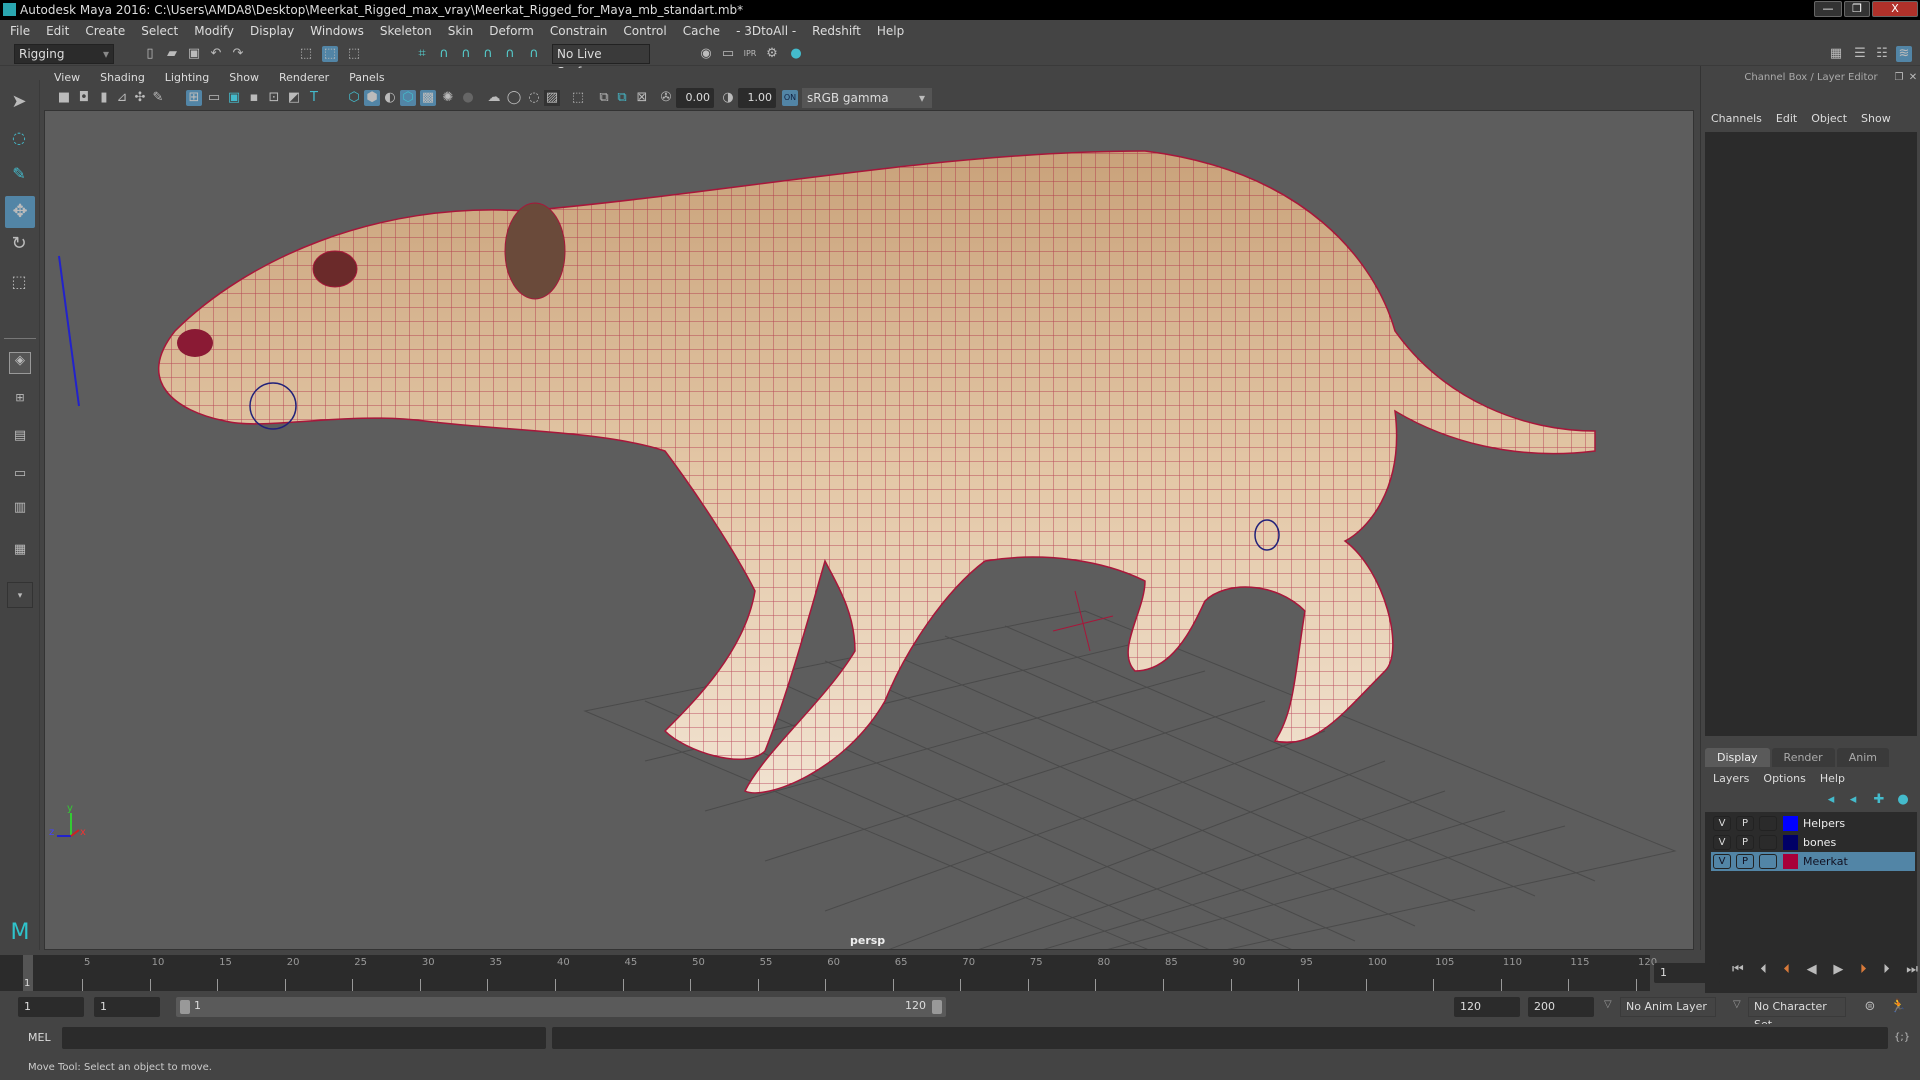 The height and width of the screenshot is (1080, 1920). I want to click on menu-control: Control, so click(644, 31).